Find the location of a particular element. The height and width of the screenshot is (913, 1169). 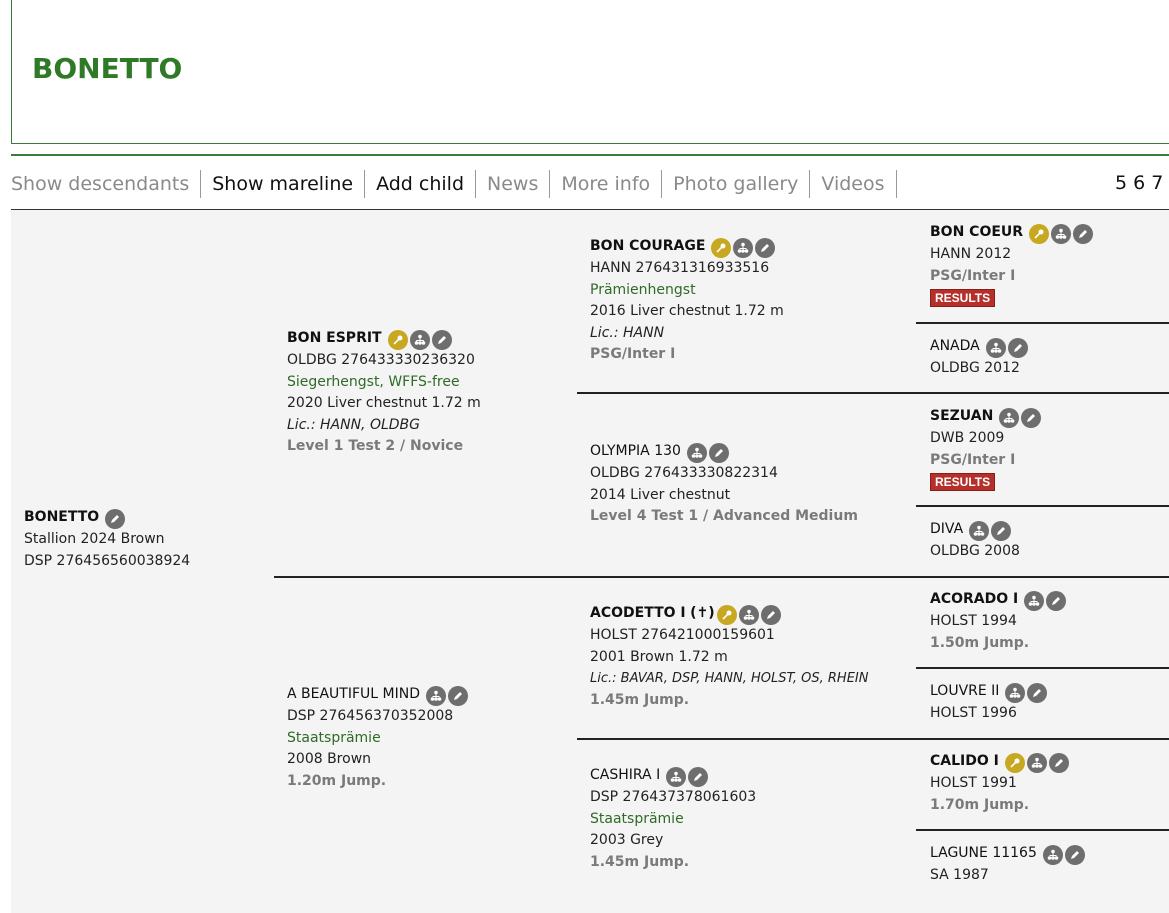

horse-reg: OLDBG 2008 is located at coordinates (975, 551).